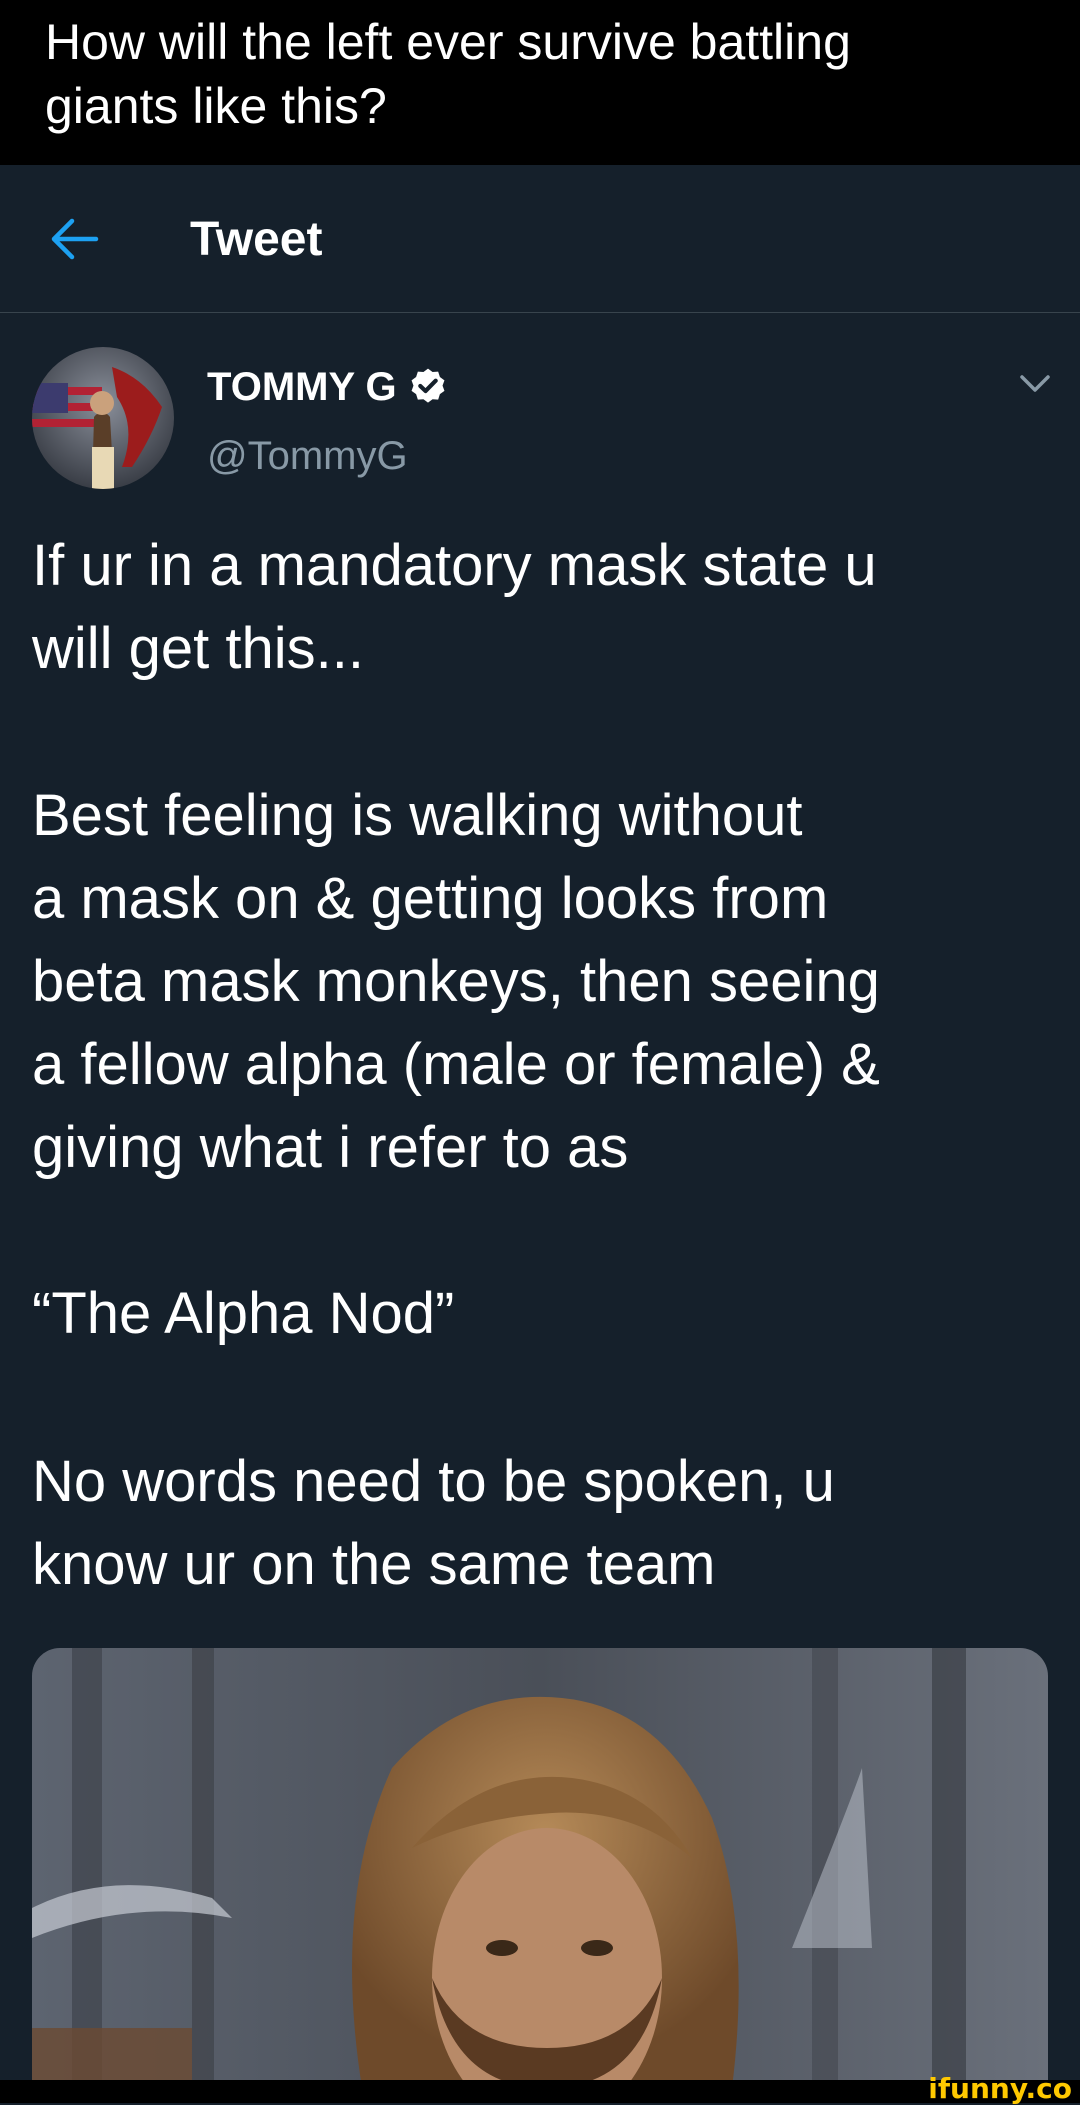  I want to click on tweet-header: Tweet, so click(540, 239).